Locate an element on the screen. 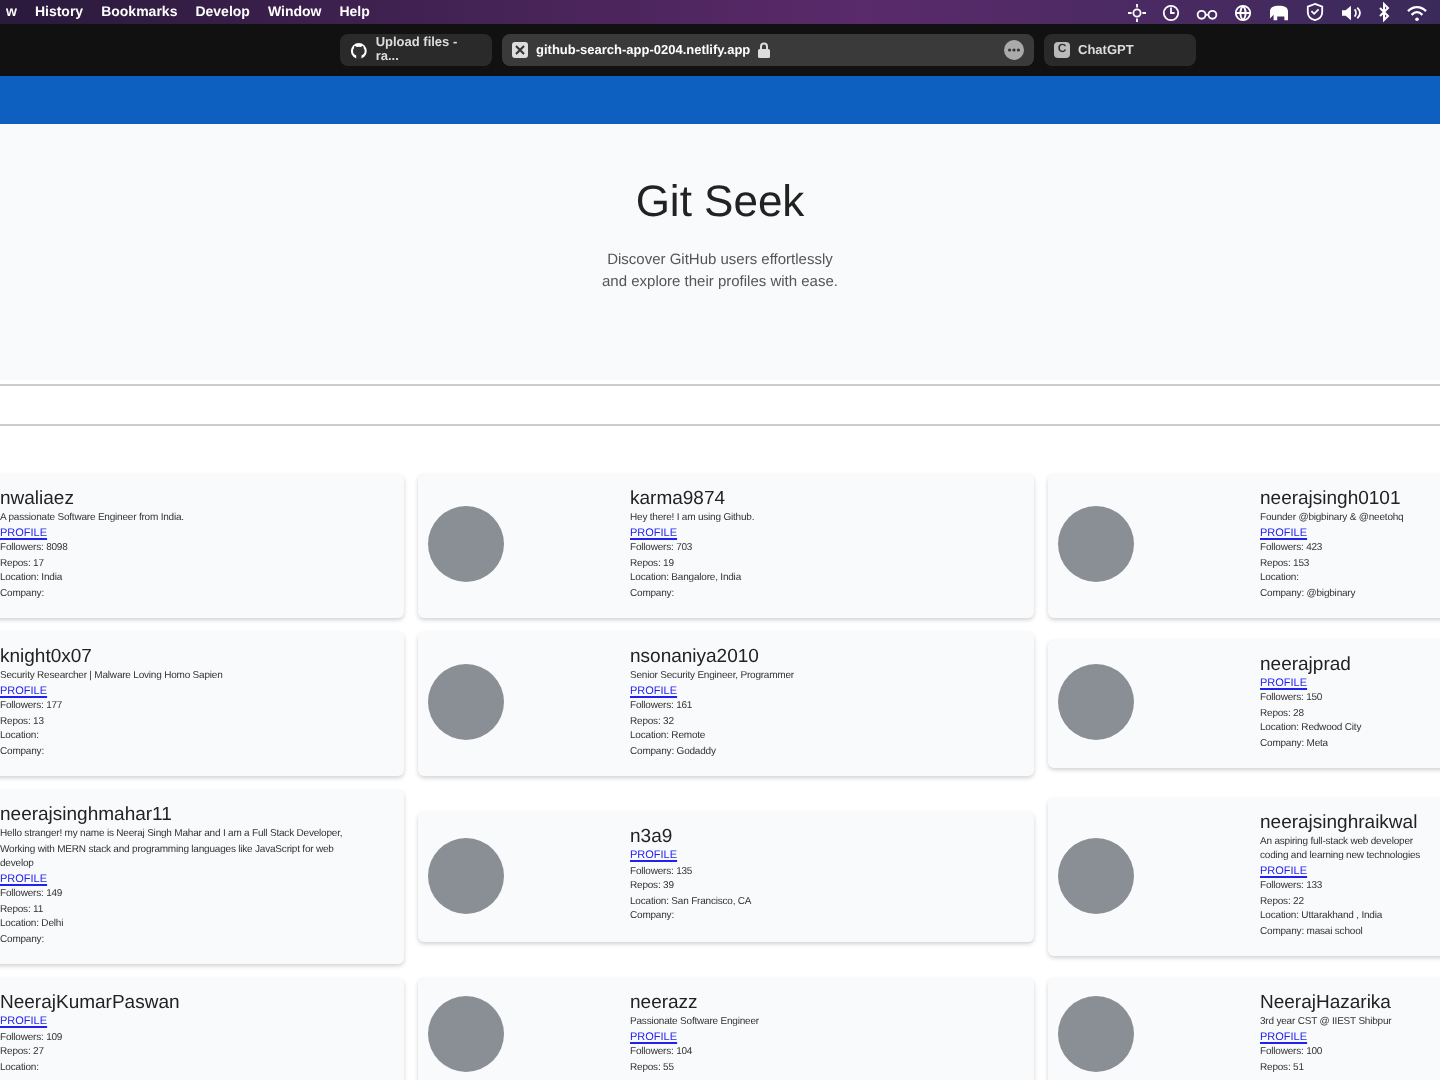  username: neerajsinghmahar11 is located at coordinates (86, 815).